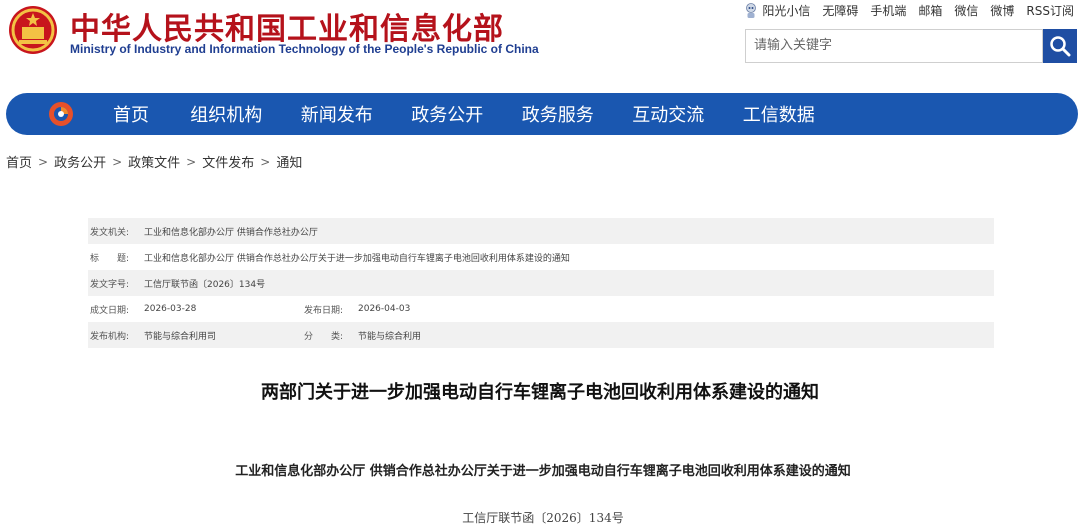 The width and height of the screenshot is (1080, 530). Describe the element at coordinates (786, 11) in the screenshot. I see `toplink-yangguang-label: 阳光小信` at that location.